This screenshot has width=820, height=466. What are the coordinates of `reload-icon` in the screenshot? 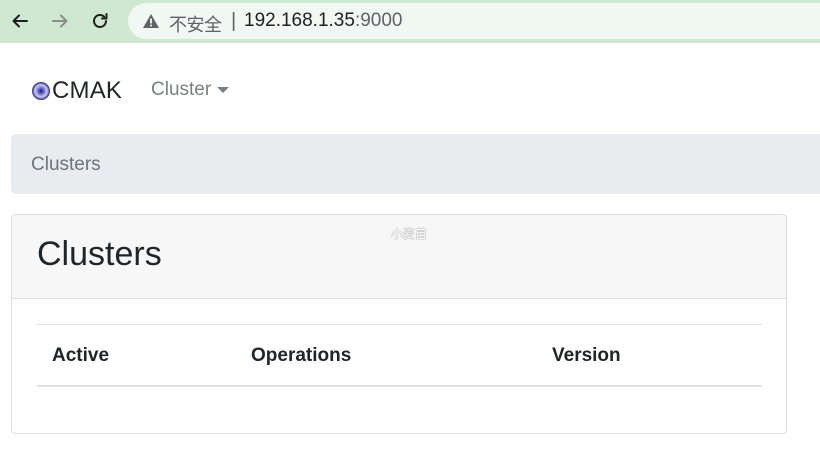 It's located at (100, 20).